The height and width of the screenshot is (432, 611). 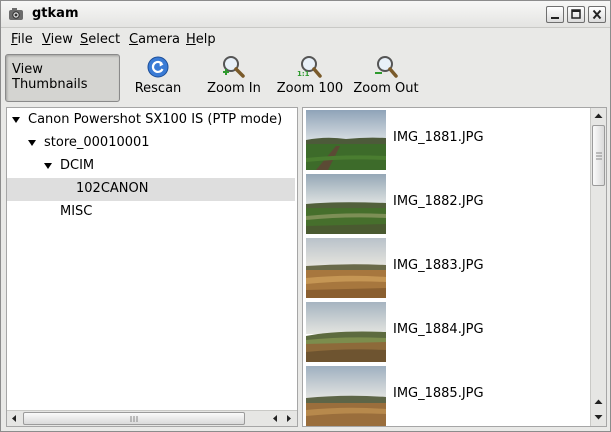 I want to click on menu-select-label: elect, so click(x=104, y=39).